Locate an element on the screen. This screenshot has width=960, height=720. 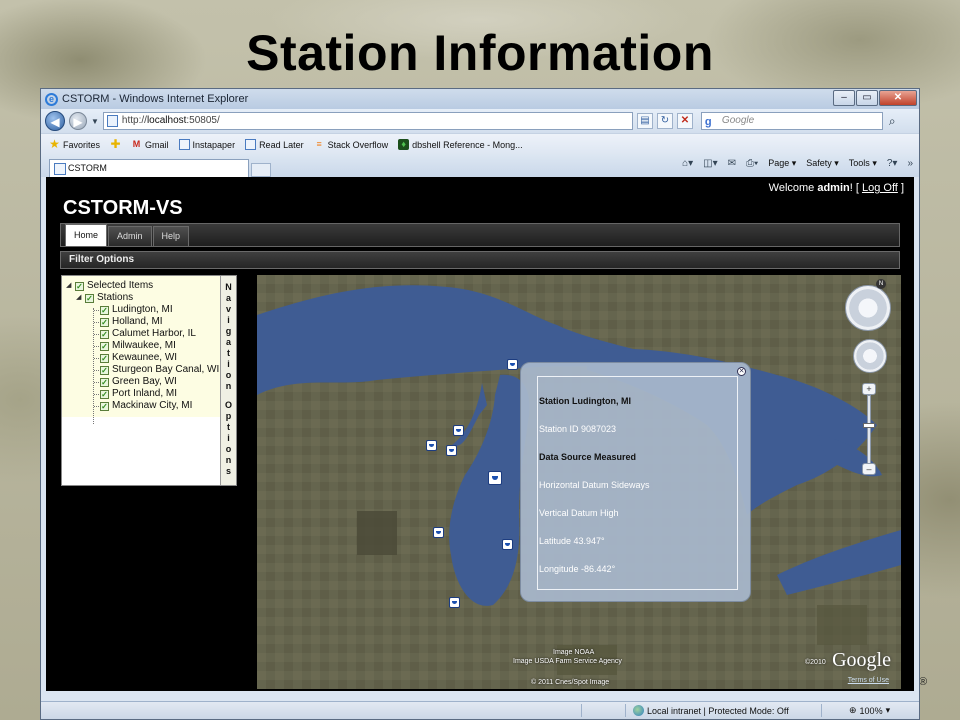
look-control is located at coordinates (868, 308).